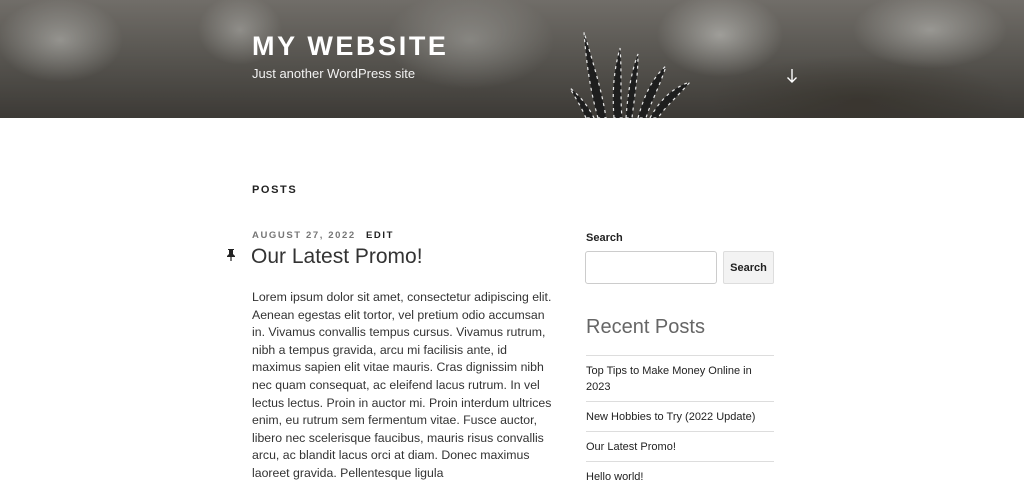 Image resolution: width=1024 pixels, height=485 pixels. What do you see at coordinates (334, 73) in the screenshot?
I see `site-description: Just another WordPress site` at bounding box center [334, 73].